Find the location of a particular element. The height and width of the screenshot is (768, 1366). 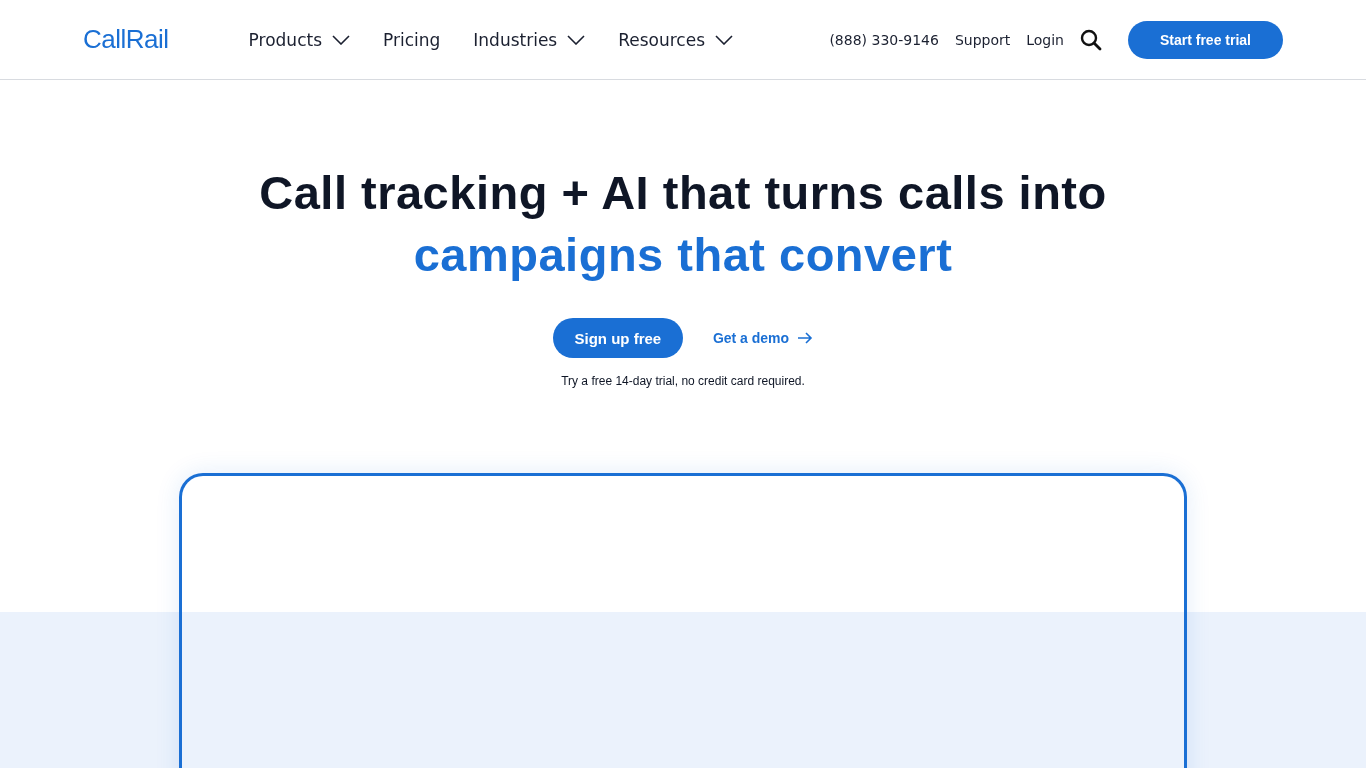

hero-heading: Call tracking + AI that turns calls into is located at coordinates (683, 193).